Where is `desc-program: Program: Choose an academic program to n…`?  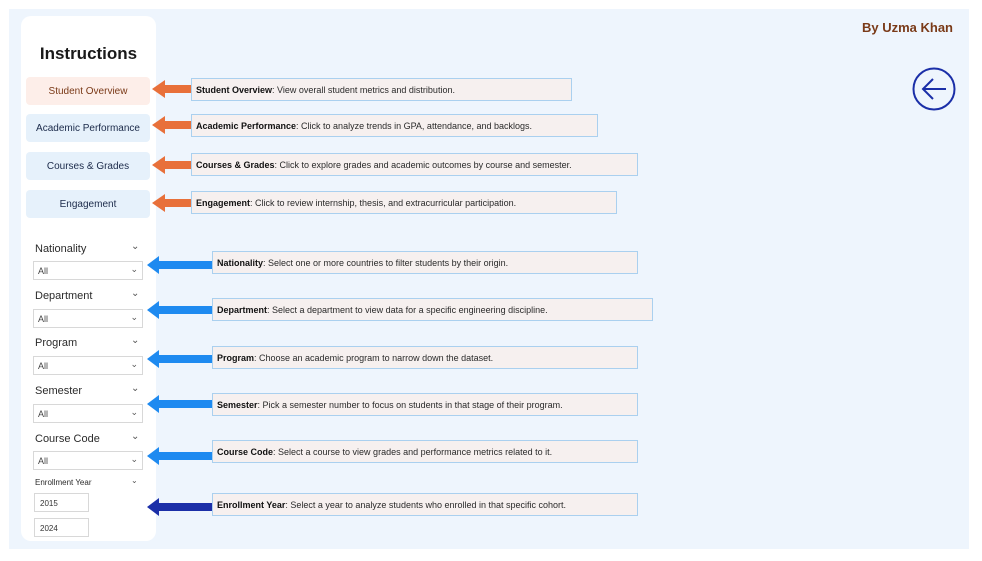 desc-program: Program: Choose an academic program to n… is located at coordinates (425, 357).